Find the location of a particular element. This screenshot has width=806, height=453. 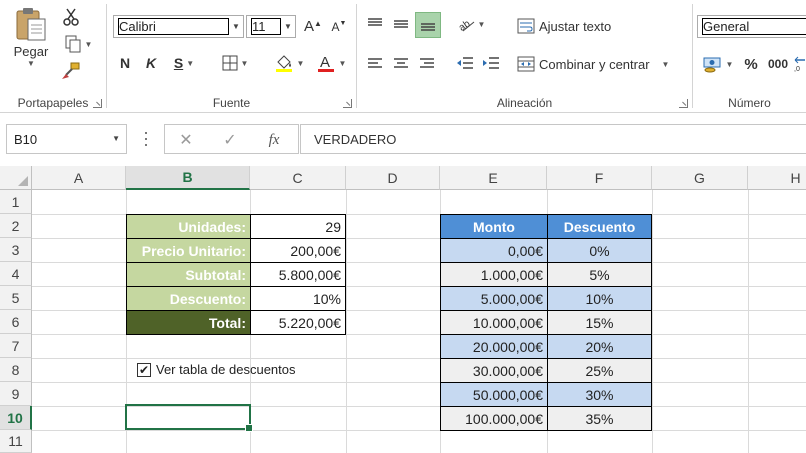

paste-label: Pegar is located at coordinates (31, 51).